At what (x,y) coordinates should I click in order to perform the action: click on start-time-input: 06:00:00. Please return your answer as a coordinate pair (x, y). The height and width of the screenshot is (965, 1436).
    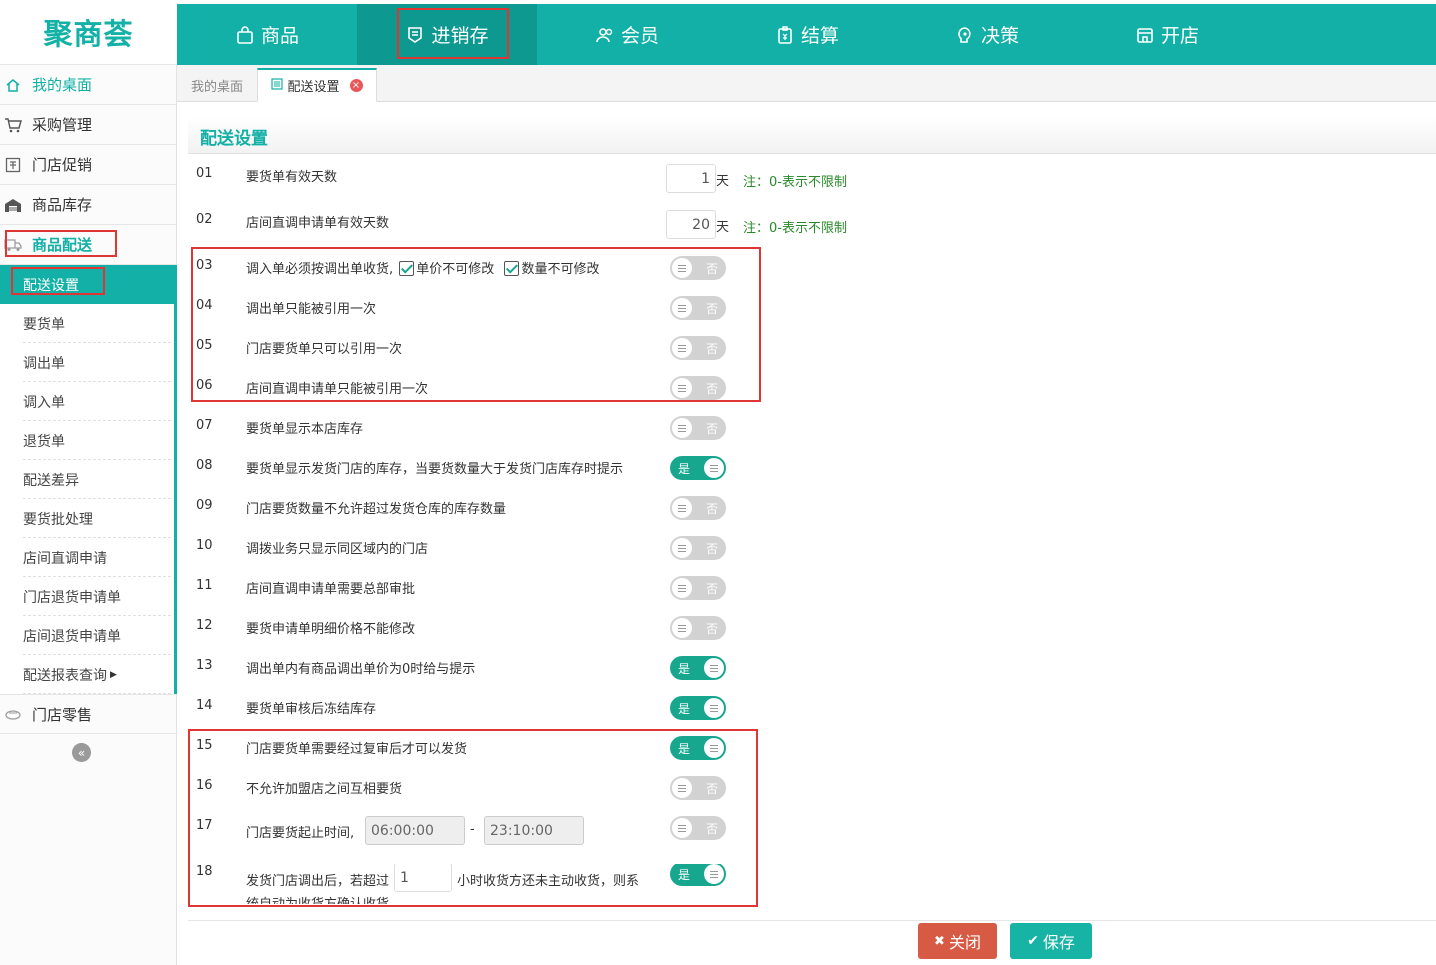
    Looking at the image, I should click on (415, 830).